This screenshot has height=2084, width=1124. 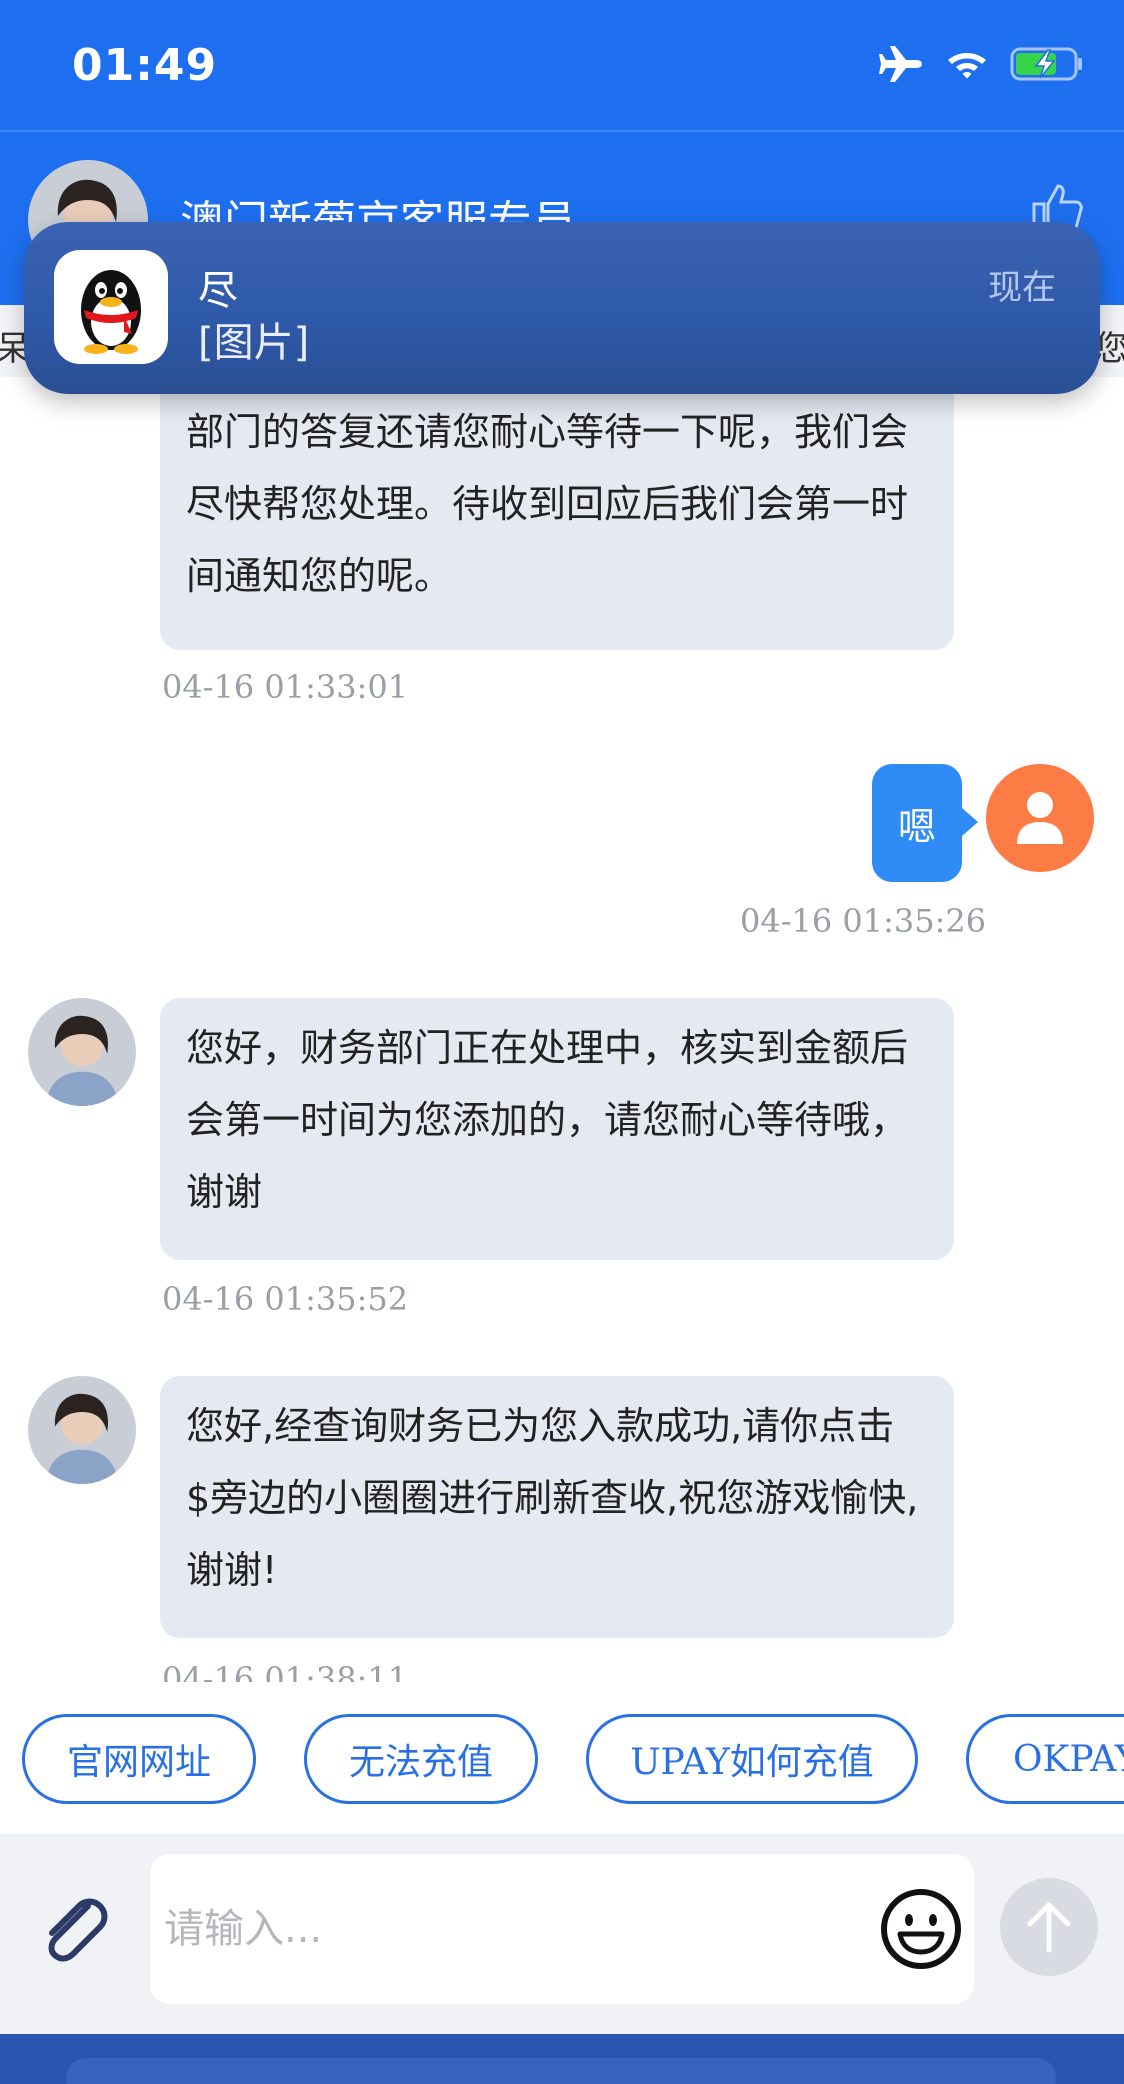 What do you see at coordinates (111, 307) in the screenshot?
I see `qq-penguin-icon` at bounding box center [111, 307].